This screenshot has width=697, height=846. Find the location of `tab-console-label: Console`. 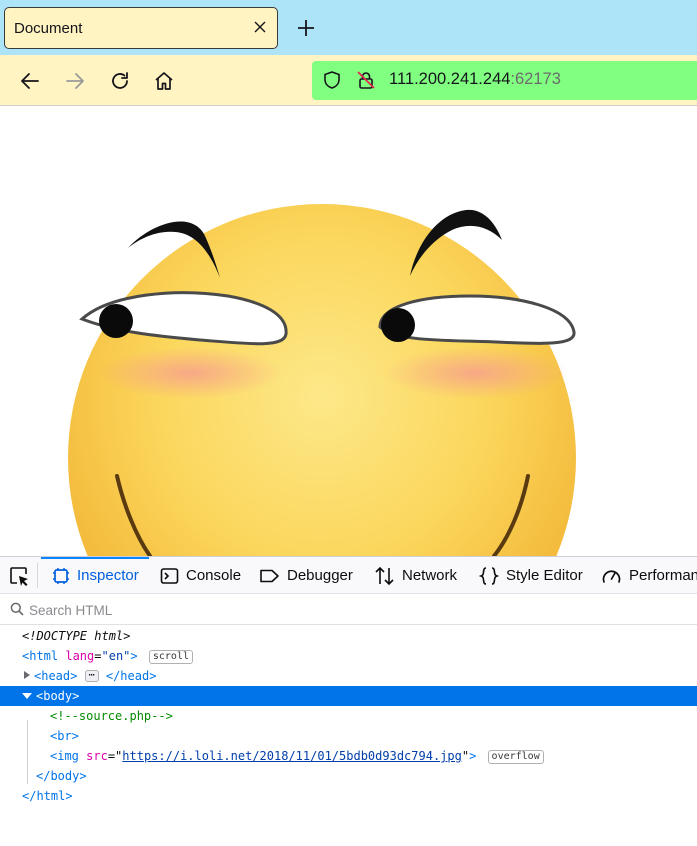

tab-console-label: Console is located at coordinates (214, 575).